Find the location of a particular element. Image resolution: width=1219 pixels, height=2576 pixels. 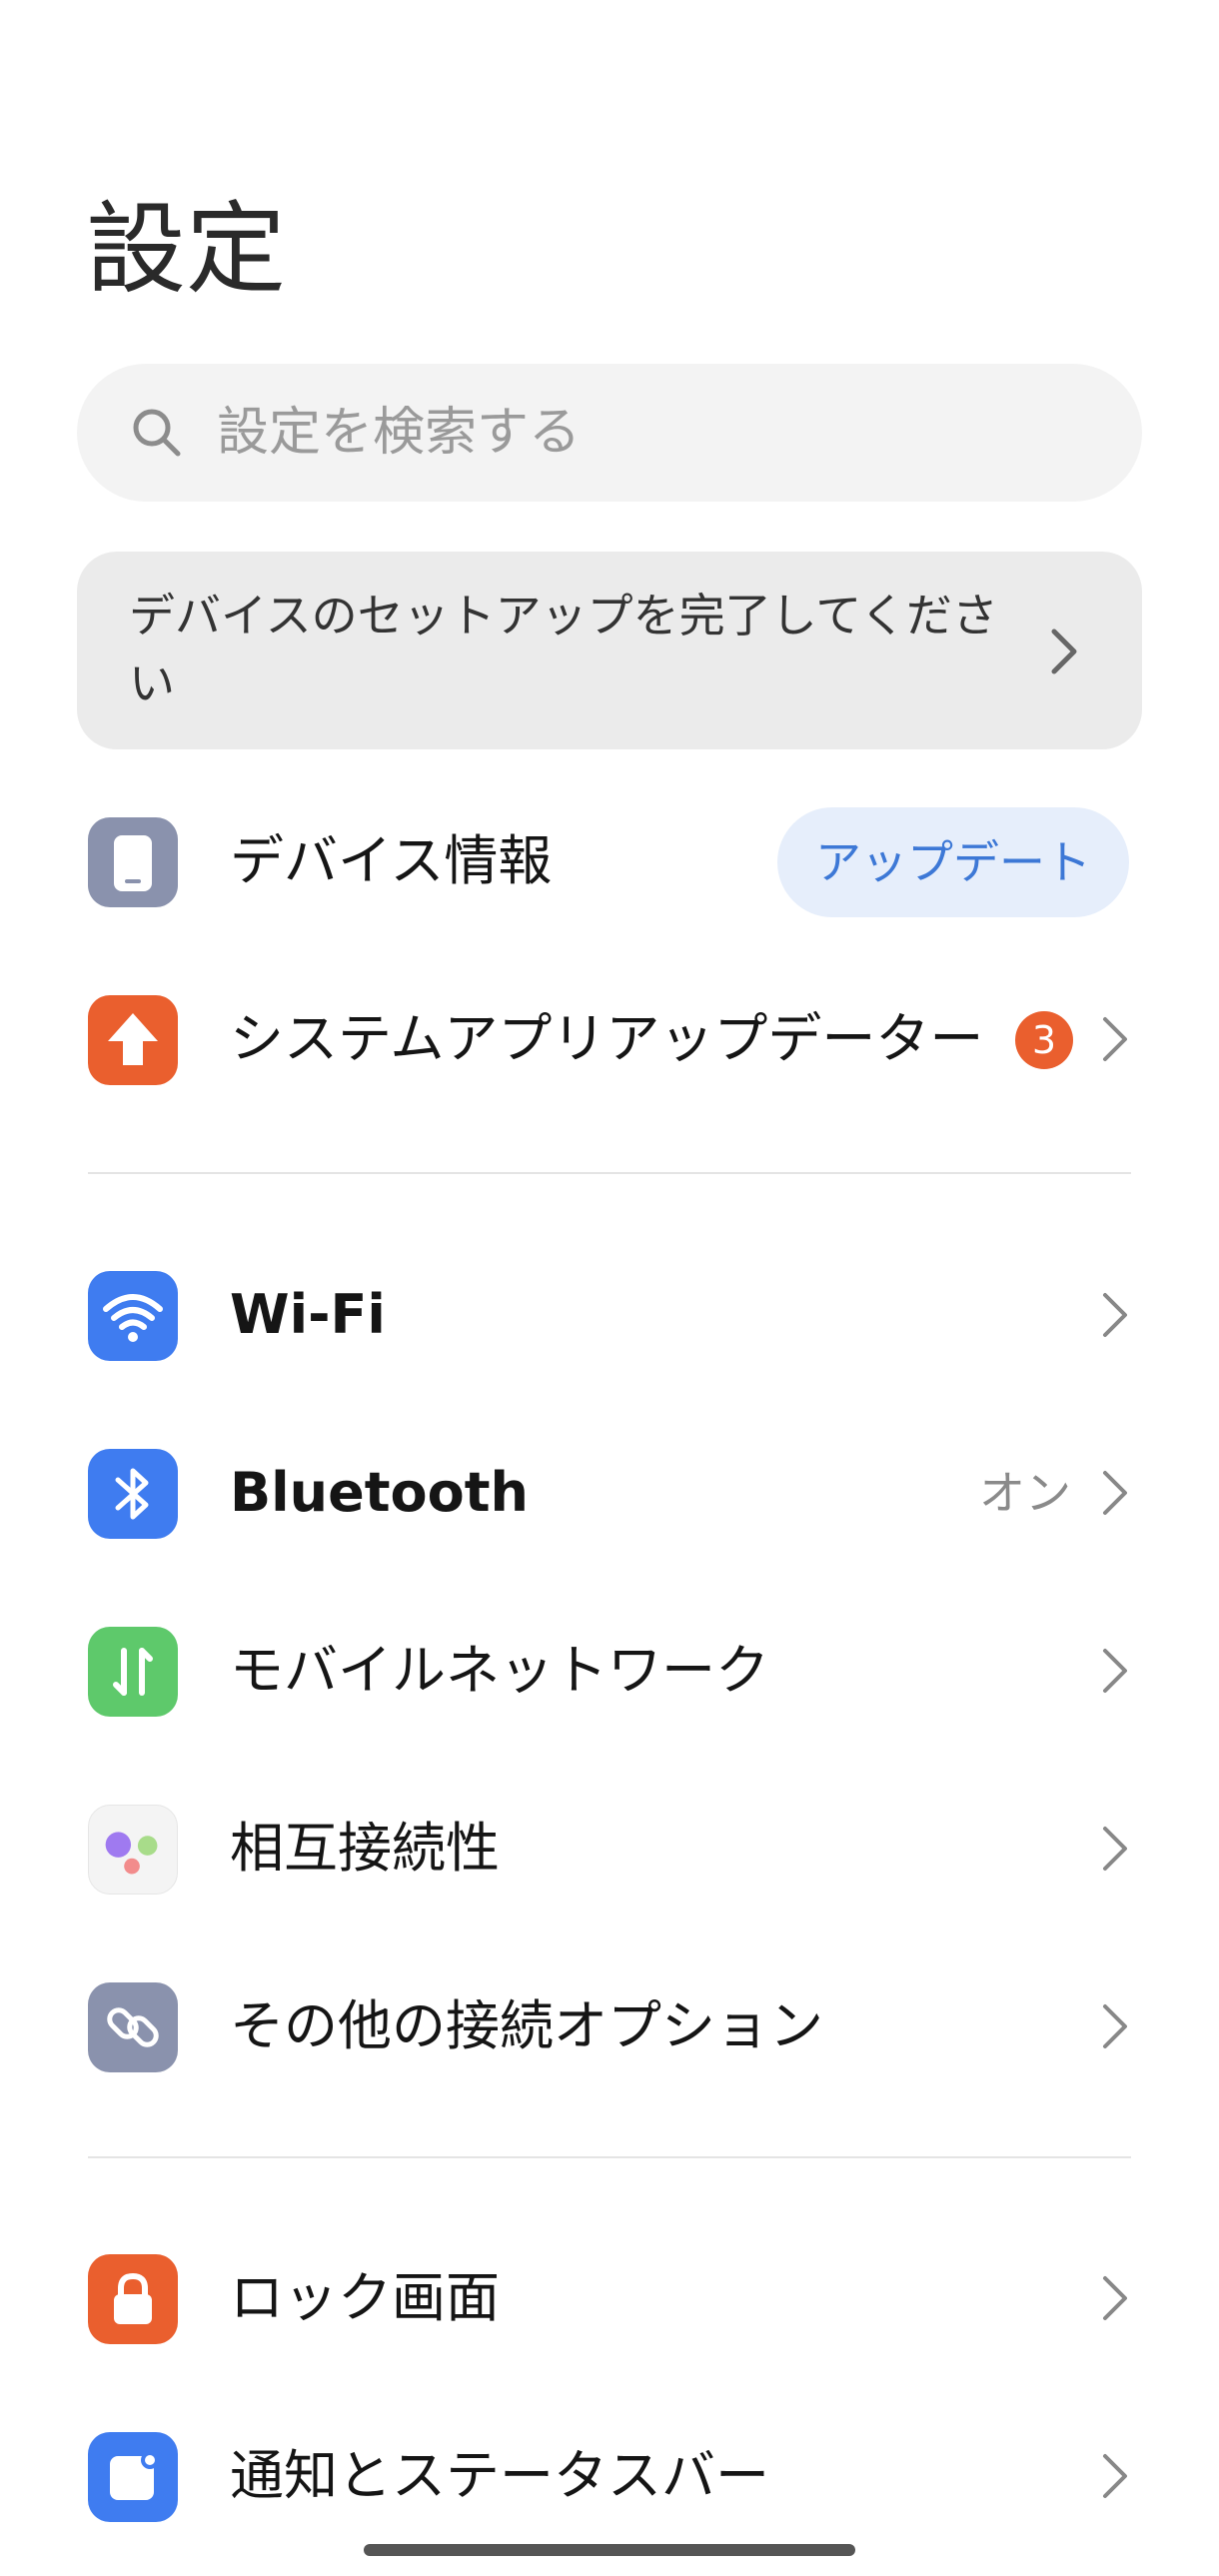

bluetooth-status: オン is located at coordinates (1025, 1493).